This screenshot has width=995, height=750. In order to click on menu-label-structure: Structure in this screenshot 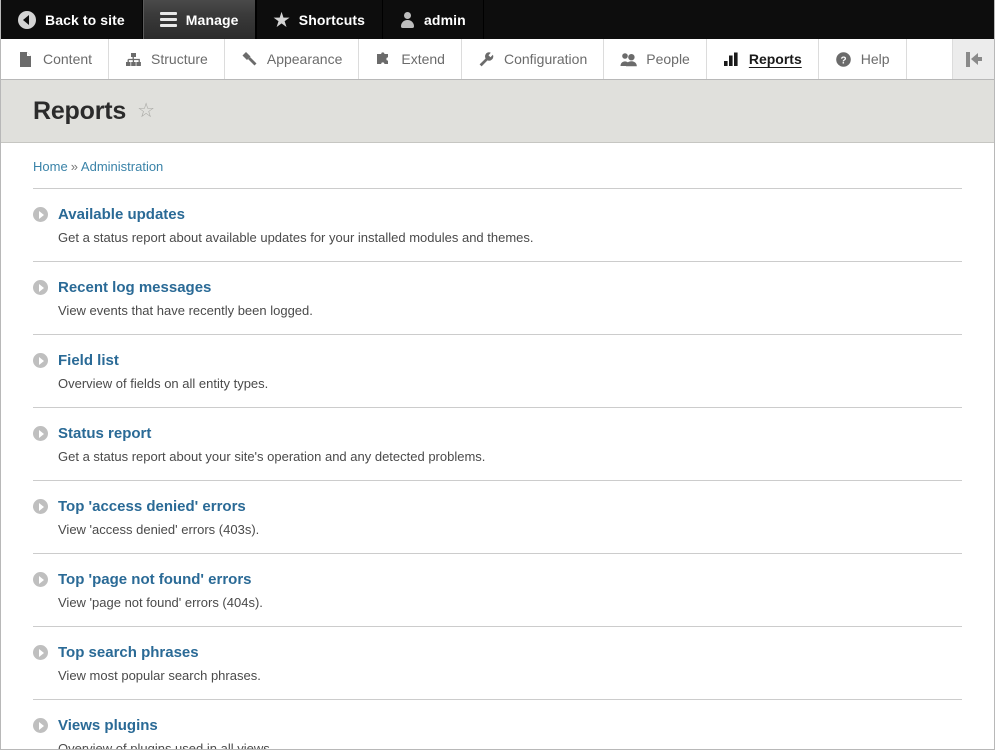, I will do `click(179, 59)`.